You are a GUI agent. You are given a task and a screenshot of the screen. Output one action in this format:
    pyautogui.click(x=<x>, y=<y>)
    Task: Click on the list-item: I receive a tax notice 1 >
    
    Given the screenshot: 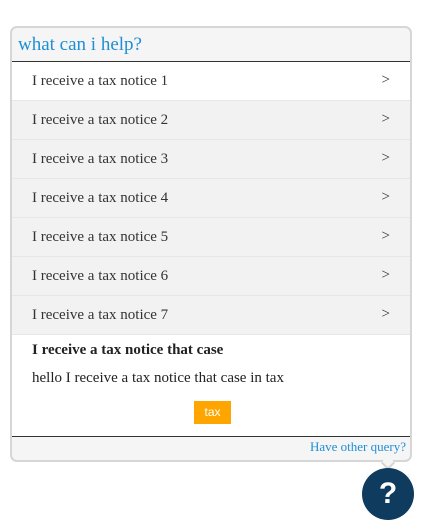 What is the action you would take?
    pyautogui.click(x=211, y=81)
    